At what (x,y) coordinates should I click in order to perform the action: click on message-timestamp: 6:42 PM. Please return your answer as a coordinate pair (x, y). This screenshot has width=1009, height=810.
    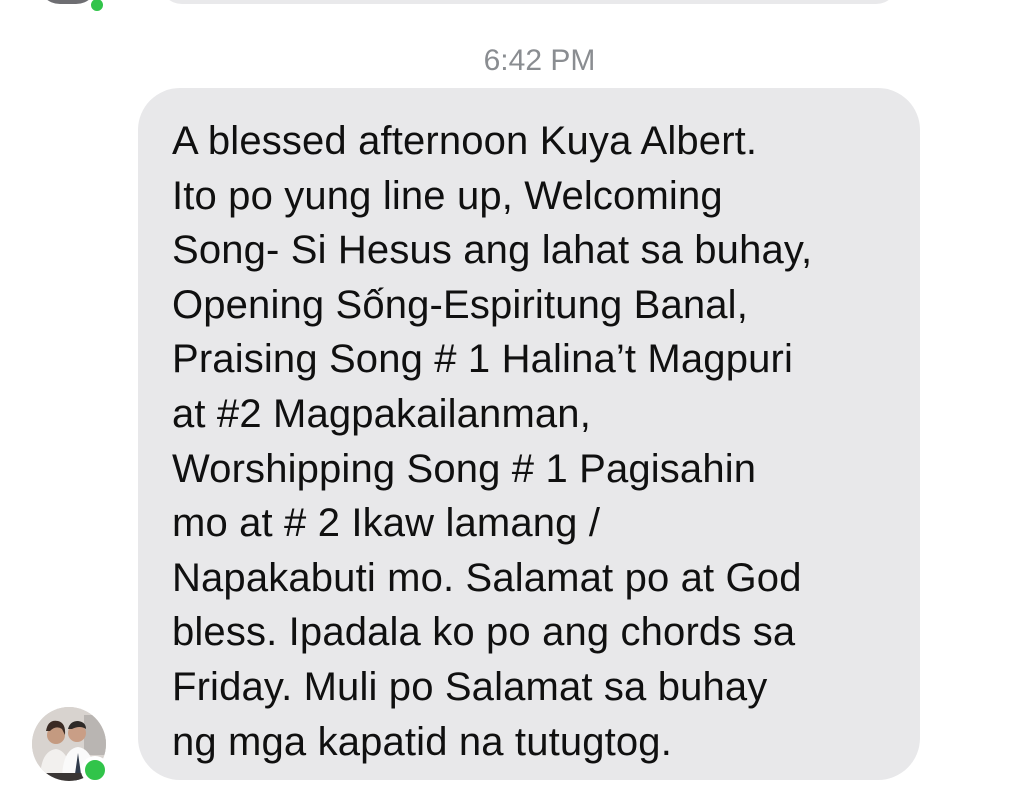
    Looking at the image, I should click on (539, 60).